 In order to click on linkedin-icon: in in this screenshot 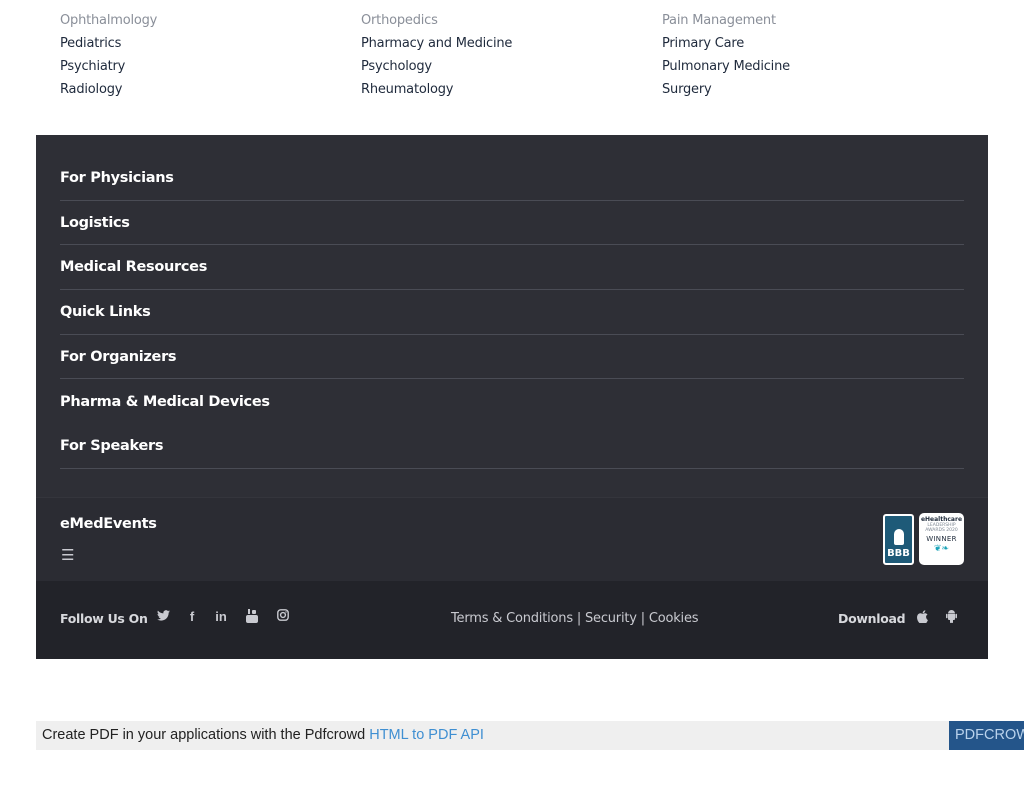, I will do `click(221, 616)`.